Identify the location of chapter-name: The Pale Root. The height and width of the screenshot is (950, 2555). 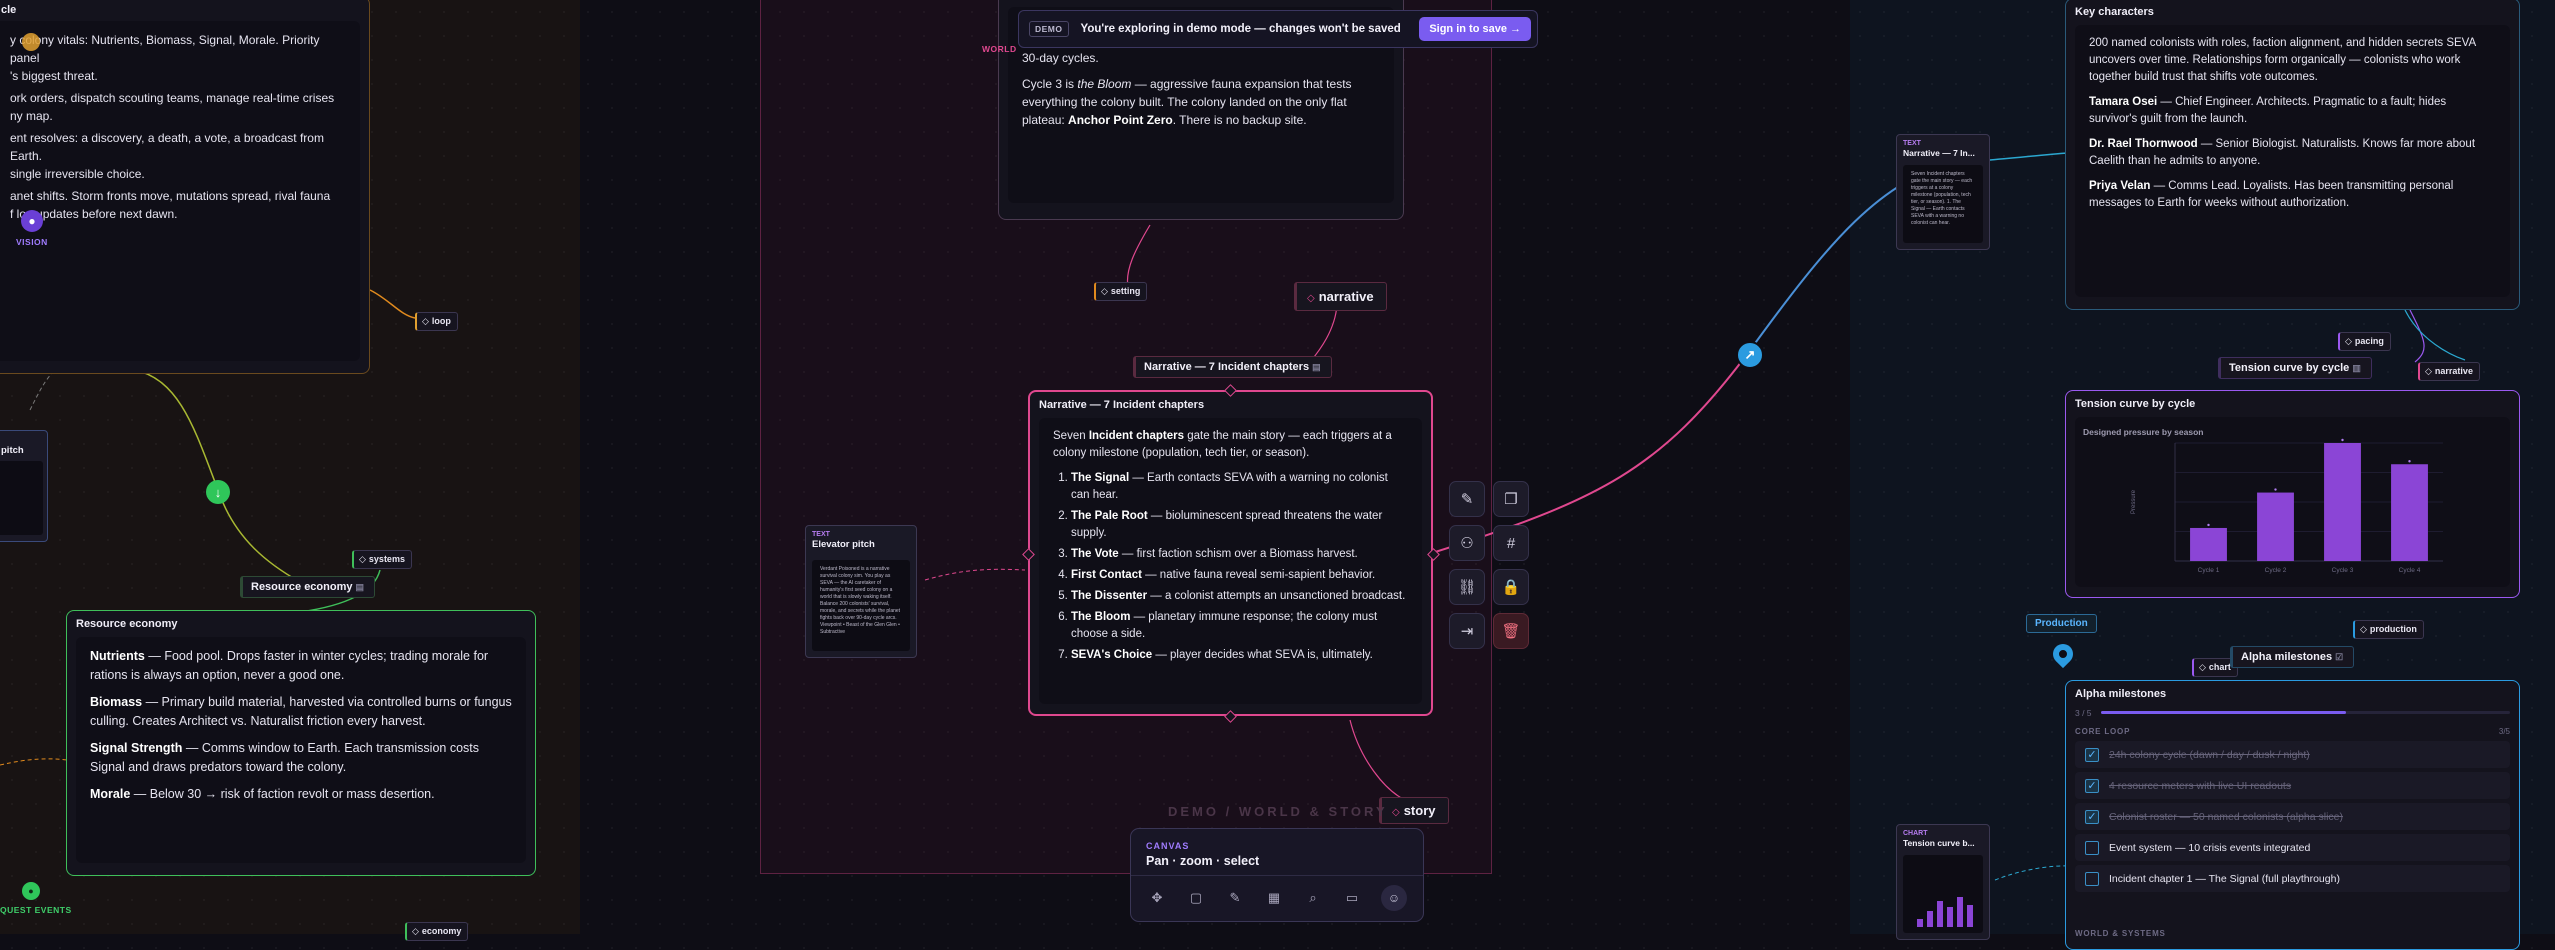
(1109, 516).